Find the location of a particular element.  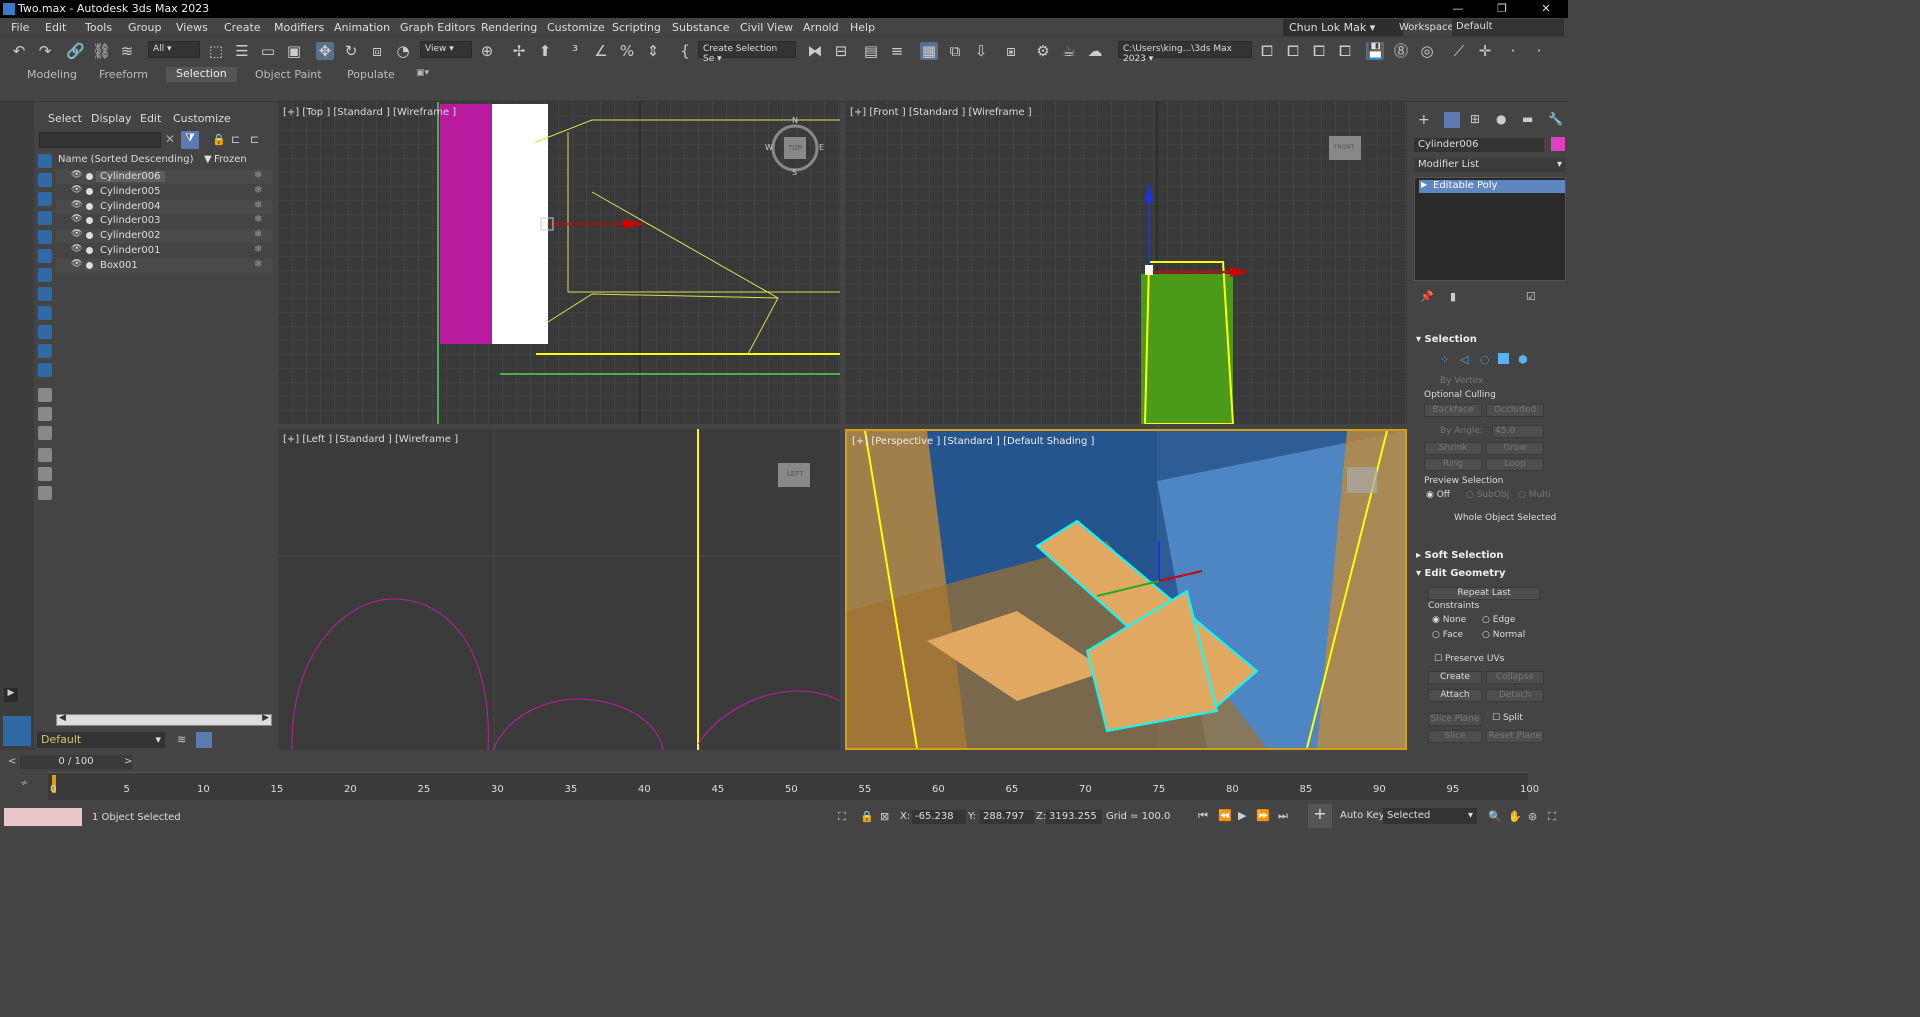

y-coord-field: 288.797 is located at coordinates (1007, 817).